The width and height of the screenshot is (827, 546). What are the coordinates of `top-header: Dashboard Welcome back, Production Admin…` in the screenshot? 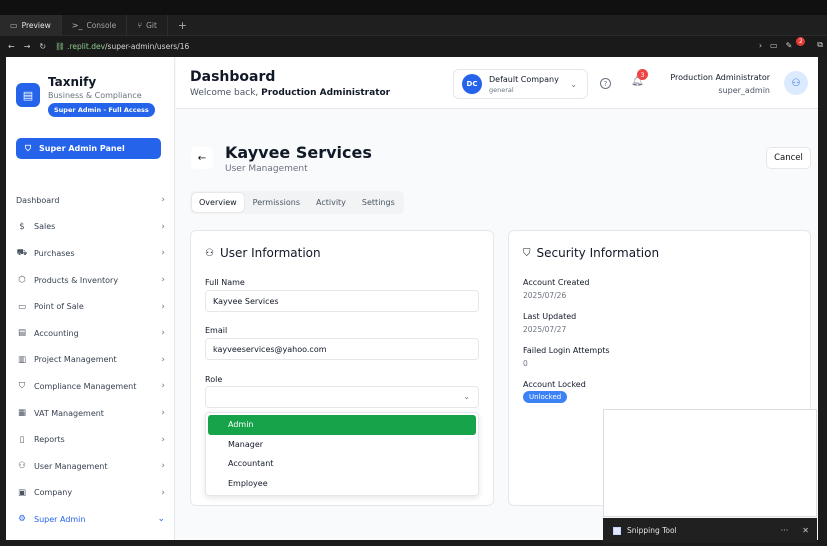 It's located at (497, 83).